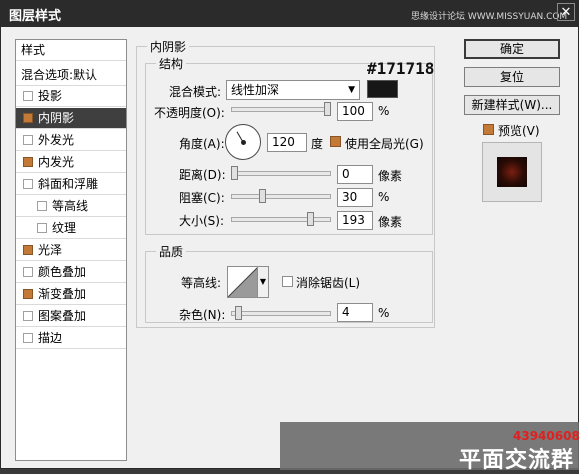 The image size is (579, 474). Describe the element at coordinates (171, 63) in the screenshot. I see `structure-title: 结构` at that location.